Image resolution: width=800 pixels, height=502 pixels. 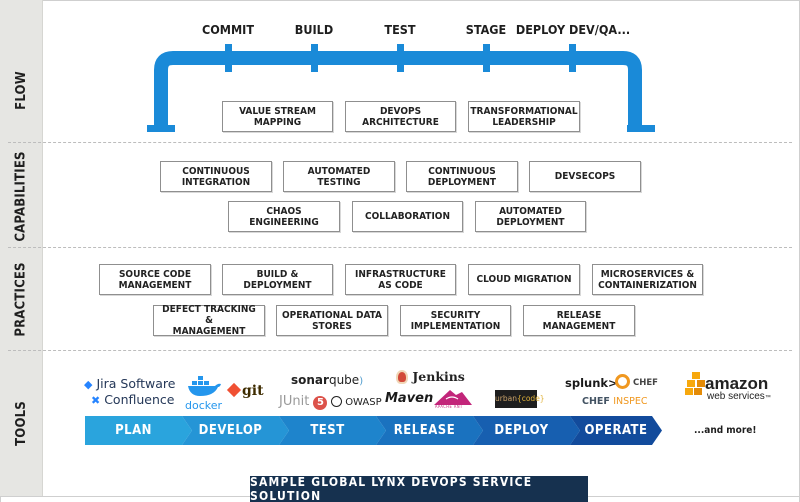 What do you see at coordinates (486, 29) in the screenshot?
I see `flow-stage-stage: STAGE` at bounding box center [486, 29].